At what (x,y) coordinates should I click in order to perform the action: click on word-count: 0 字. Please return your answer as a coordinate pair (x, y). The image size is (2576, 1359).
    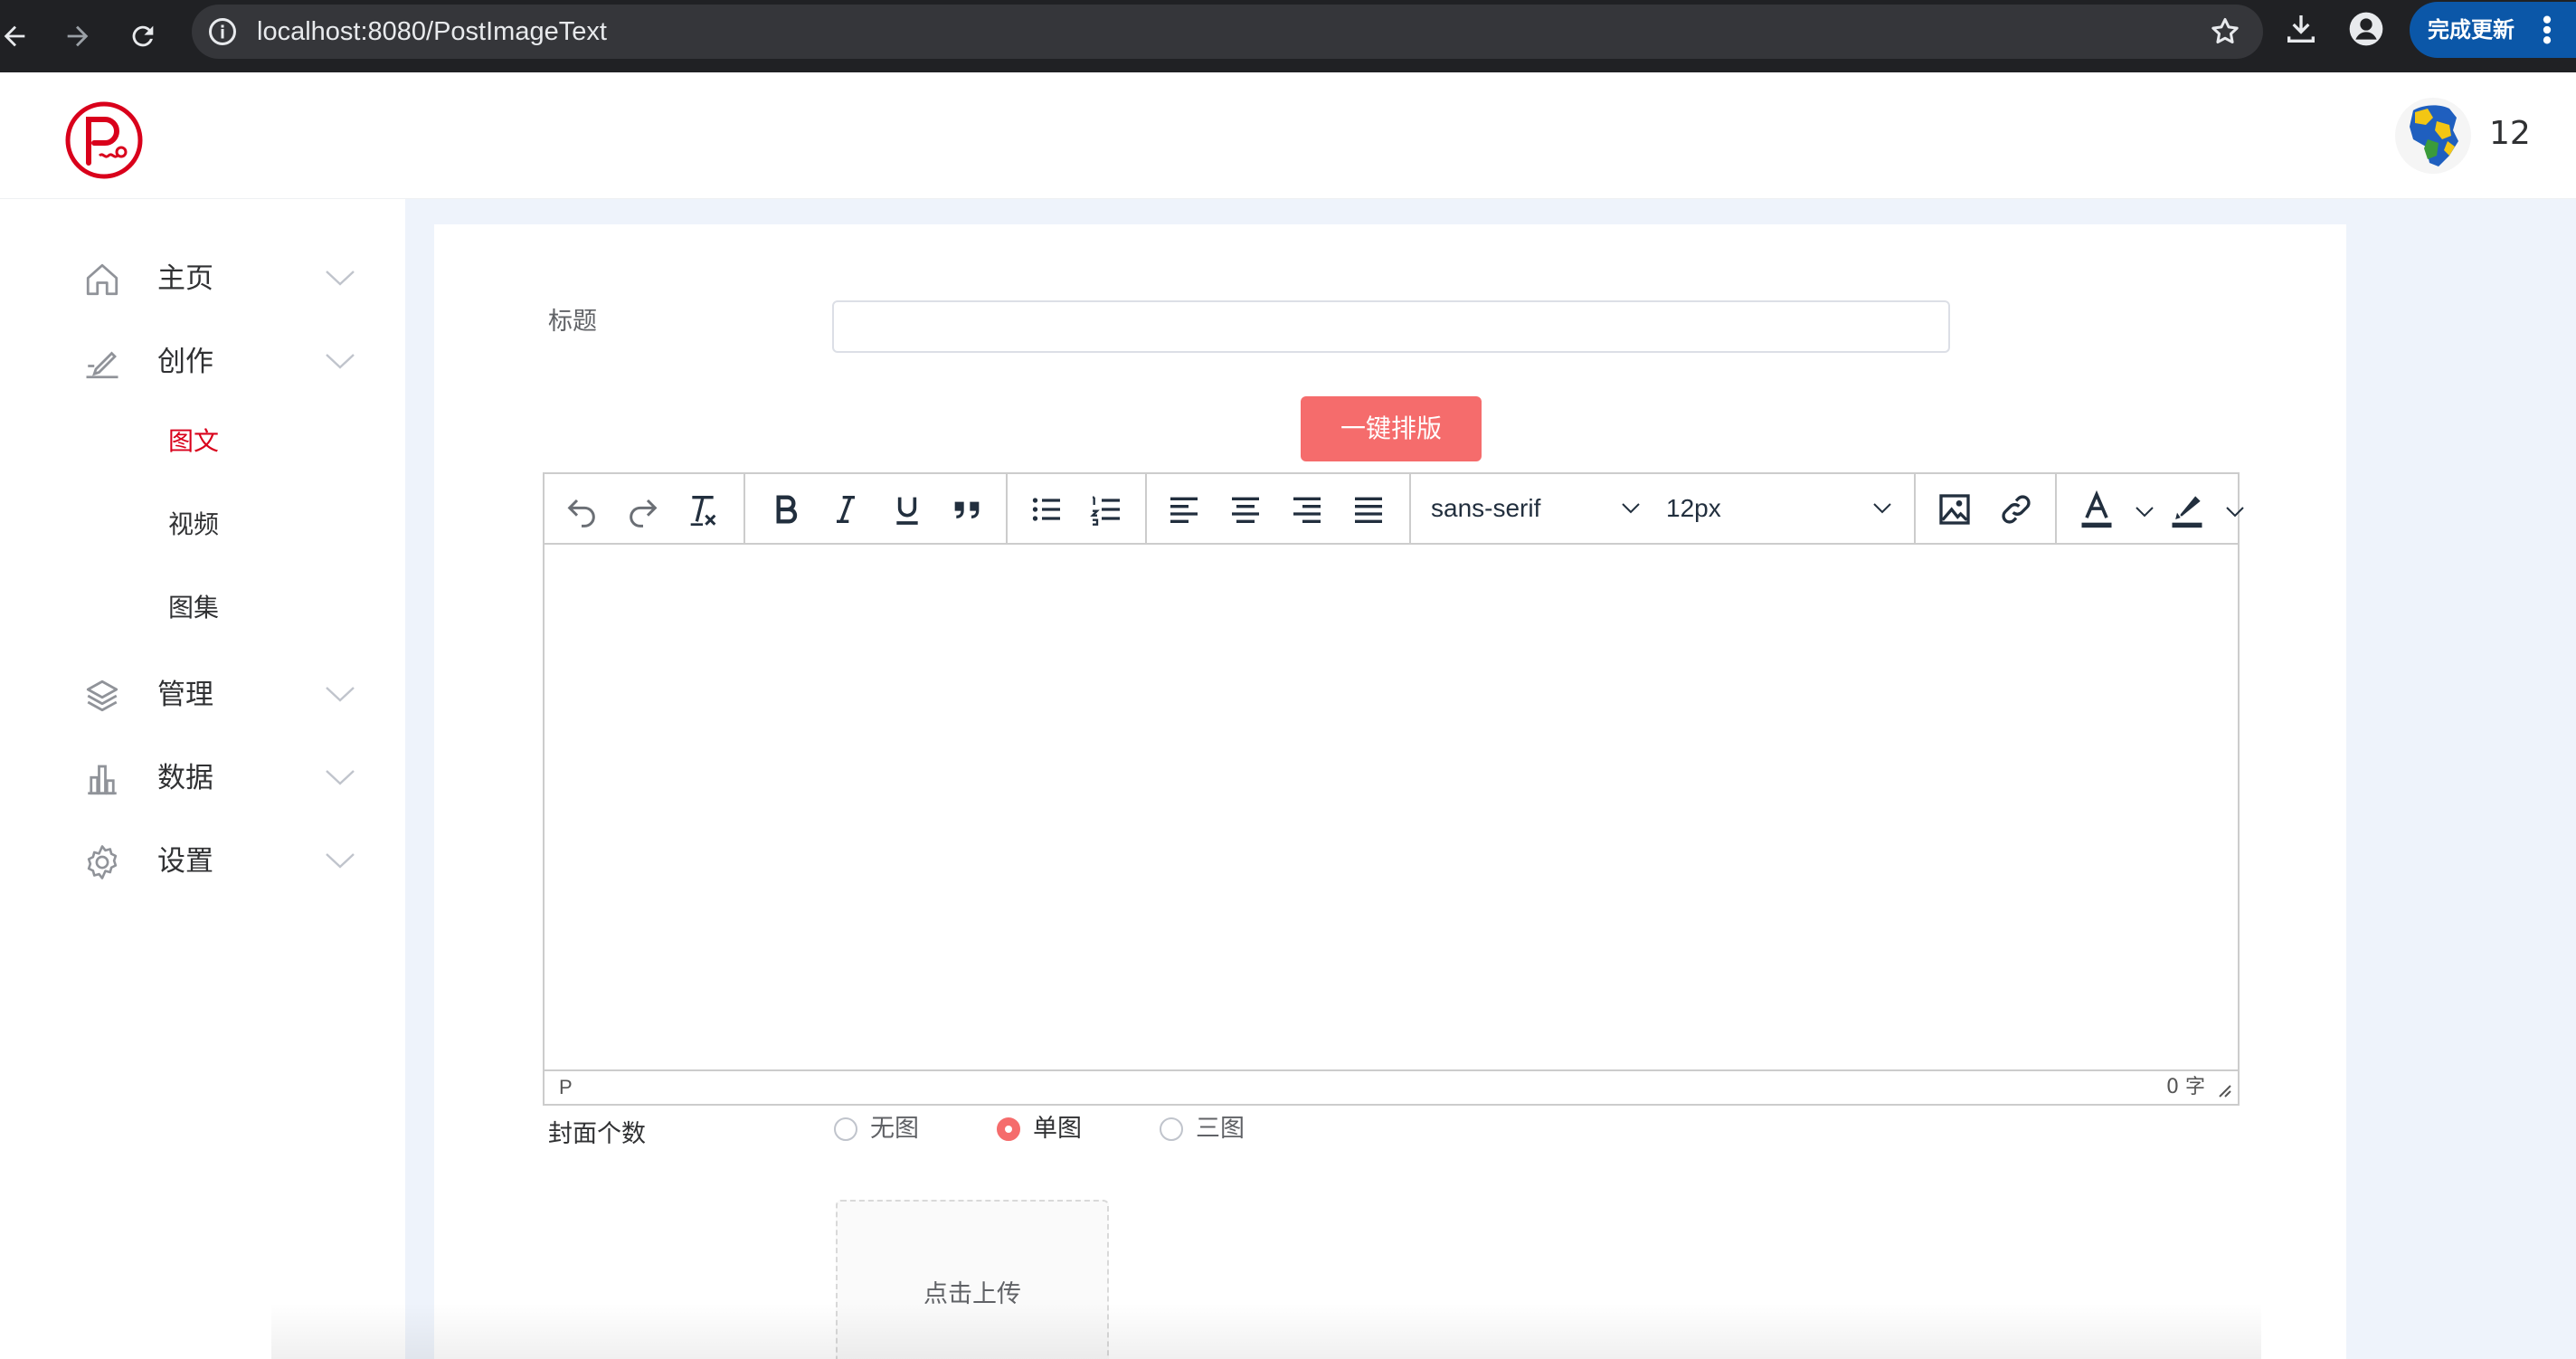
    Looking at the image, I should click on (2186, 1087).